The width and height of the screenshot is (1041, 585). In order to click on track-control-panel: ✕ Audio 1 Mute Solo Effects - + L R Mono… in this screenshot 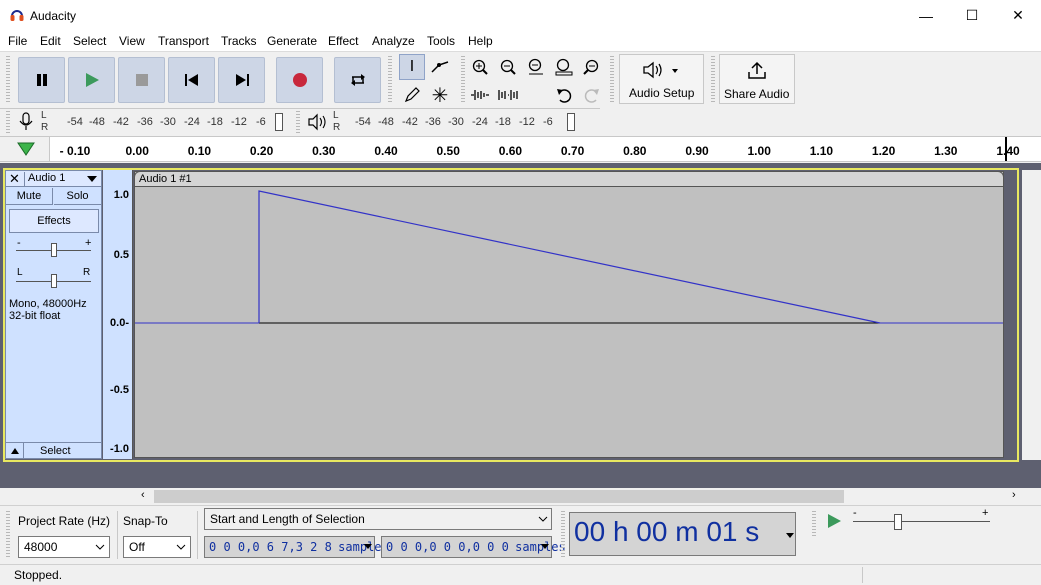, I will do `click(53, 314)`.